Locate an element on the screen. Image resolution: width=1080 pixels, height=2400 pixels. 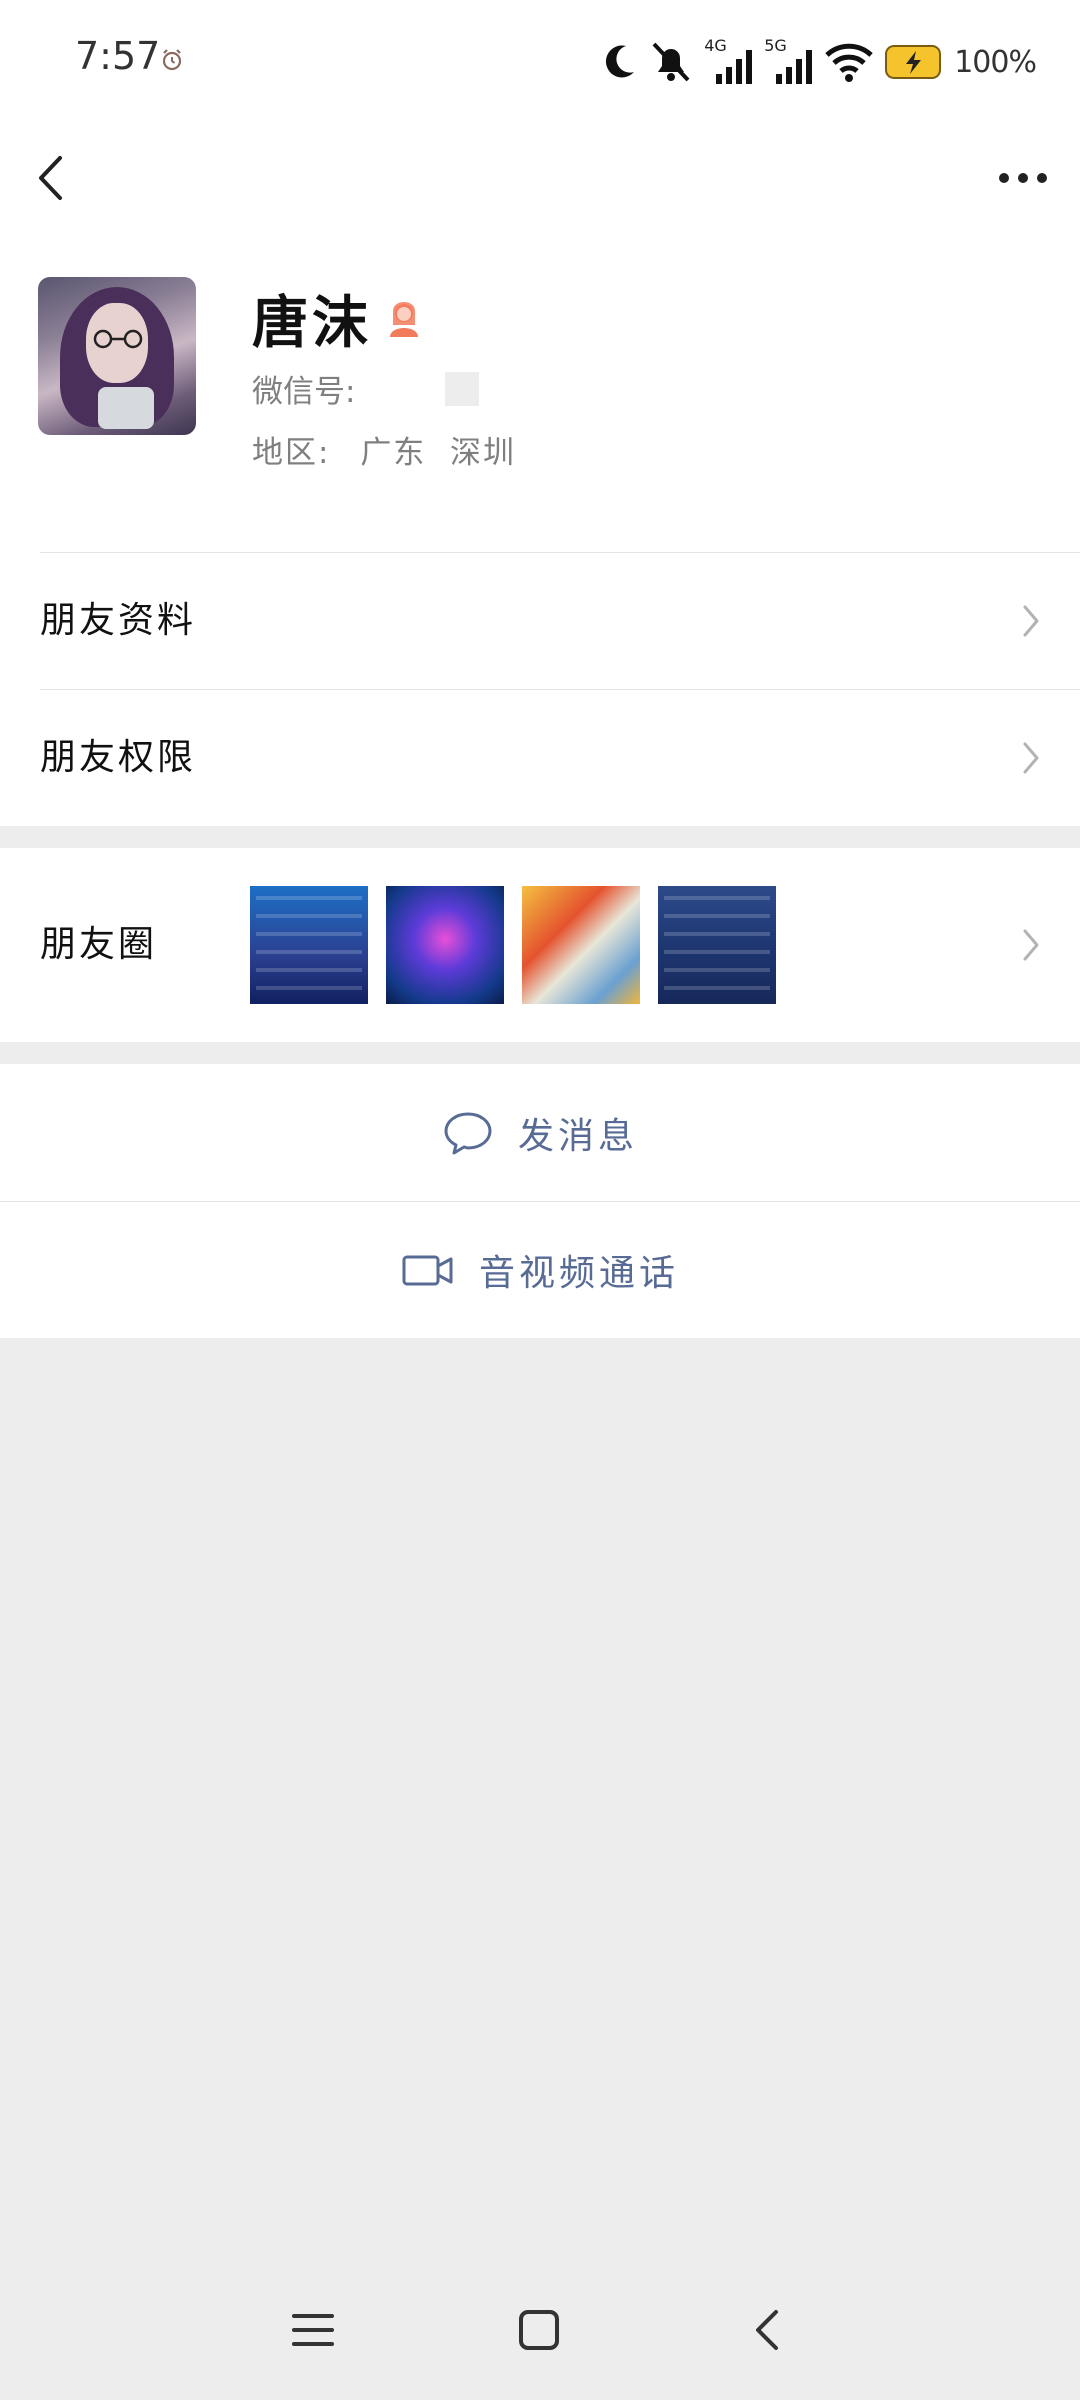
avatar-camera is located at coordinates (126, 408).